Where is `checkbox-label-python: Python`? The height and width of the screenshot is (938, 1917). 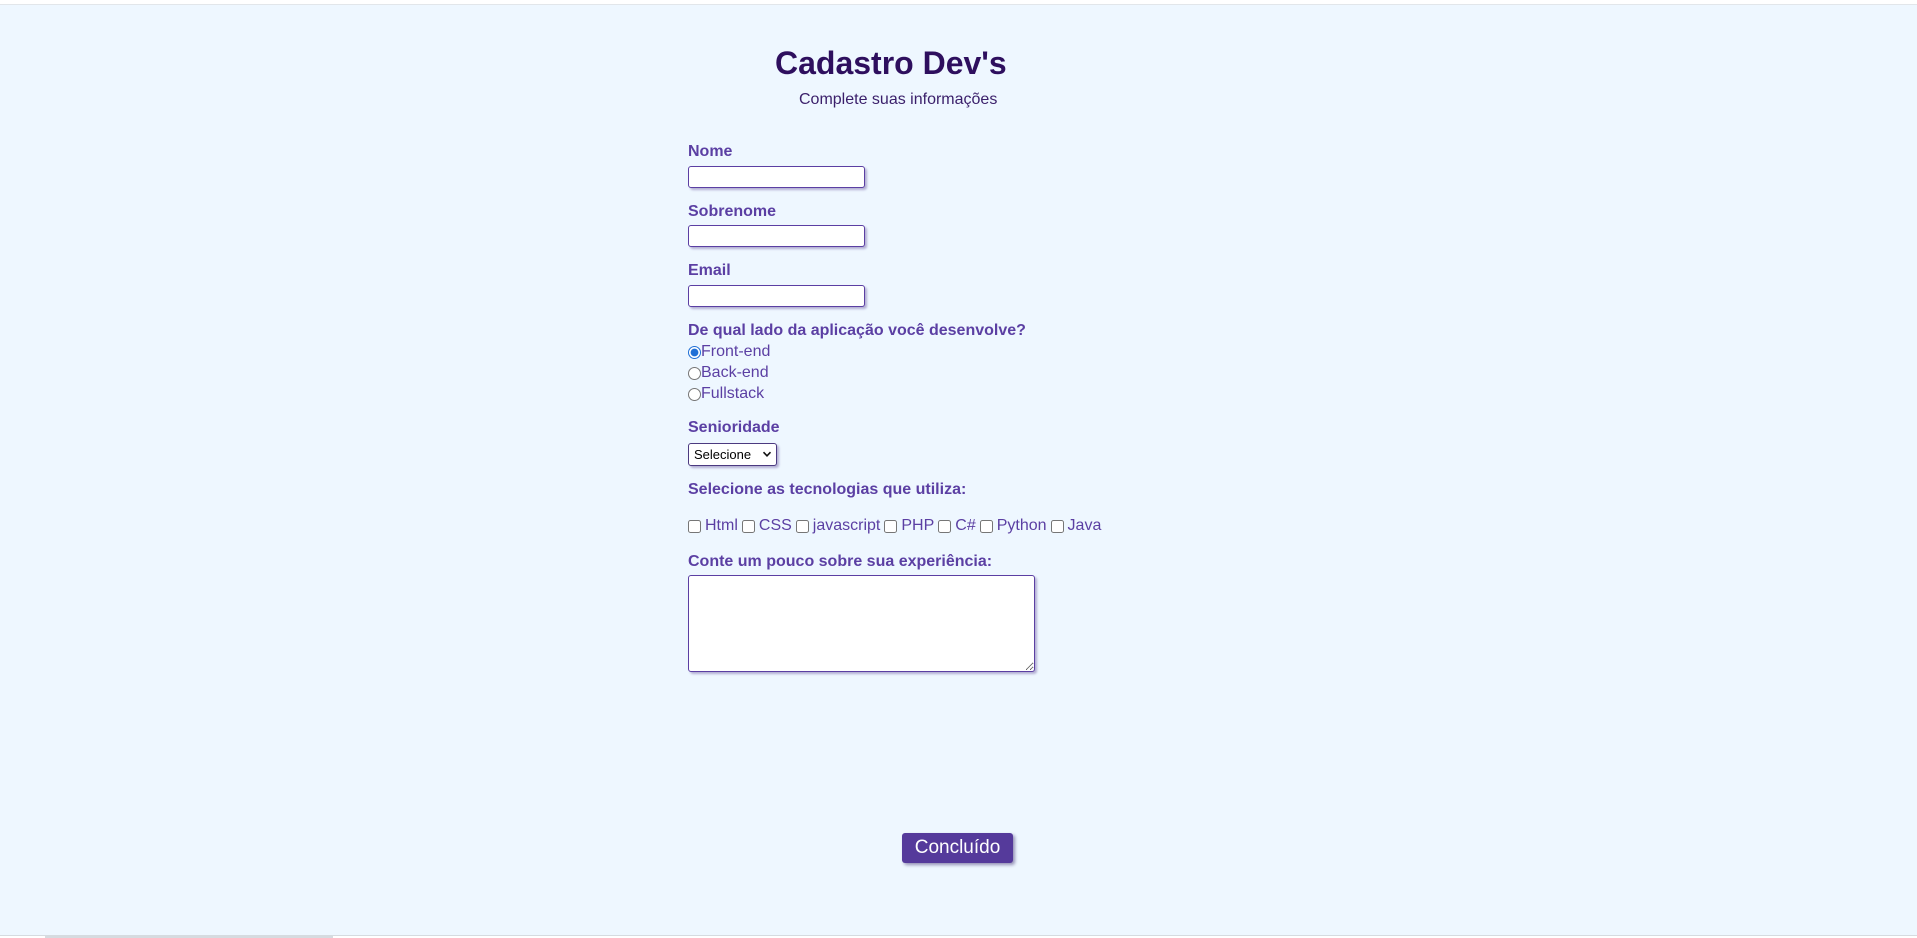
checkbox-label-python: Python is located at coordinates (1021, 525).